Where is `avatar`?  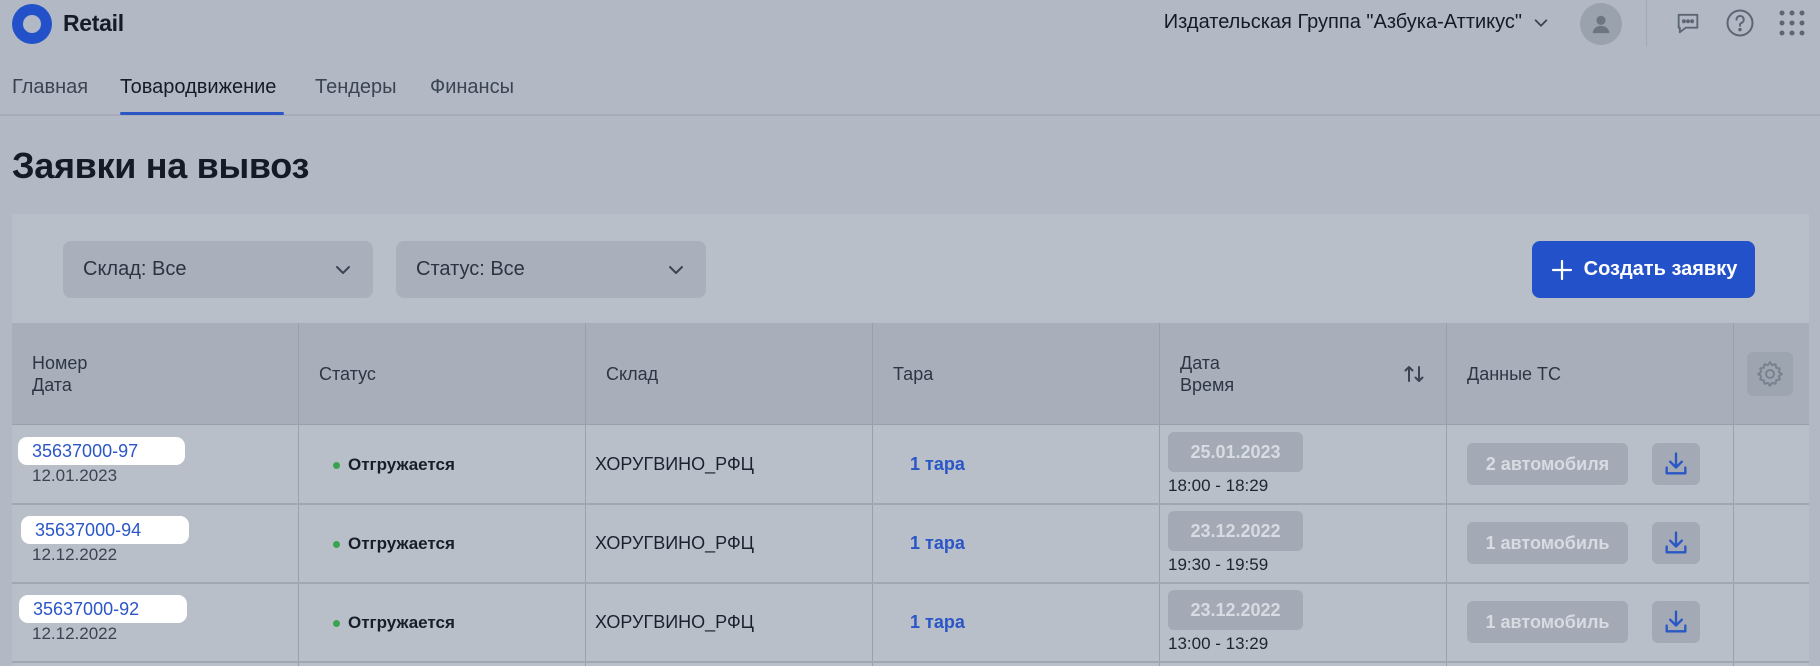
avatar is located at coordinates (1601, 24).